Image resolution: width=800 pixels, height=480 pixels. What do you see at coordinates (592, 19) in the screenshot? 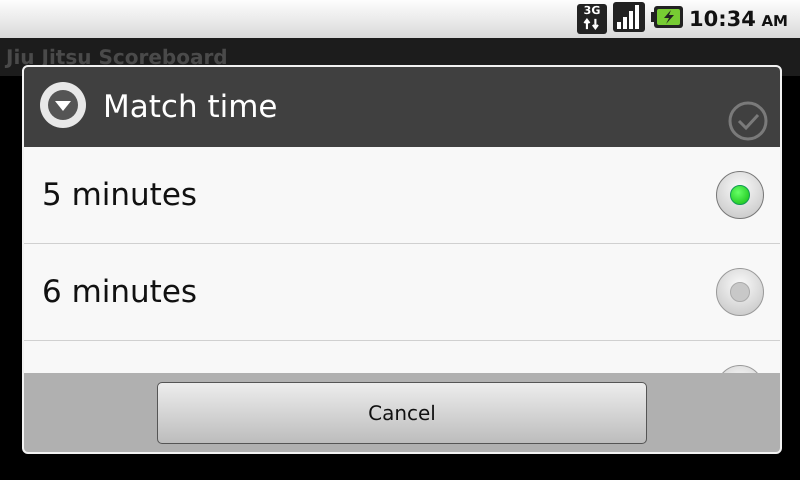
I see `network-icon: 3G` at bounding box center [592, 19].